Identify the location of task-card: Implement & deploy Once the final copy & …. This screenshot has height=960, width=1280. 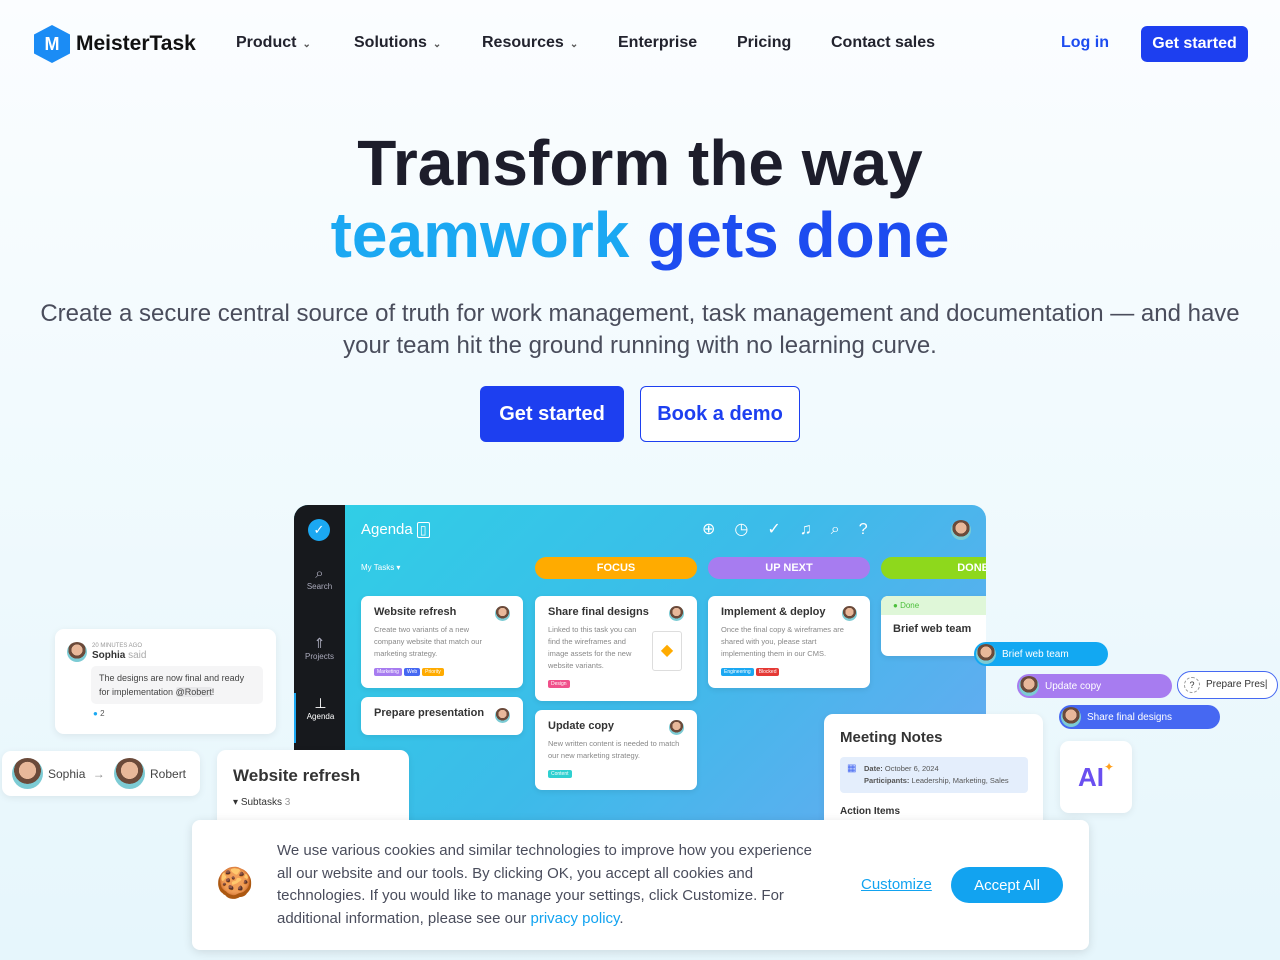
(789, 642).